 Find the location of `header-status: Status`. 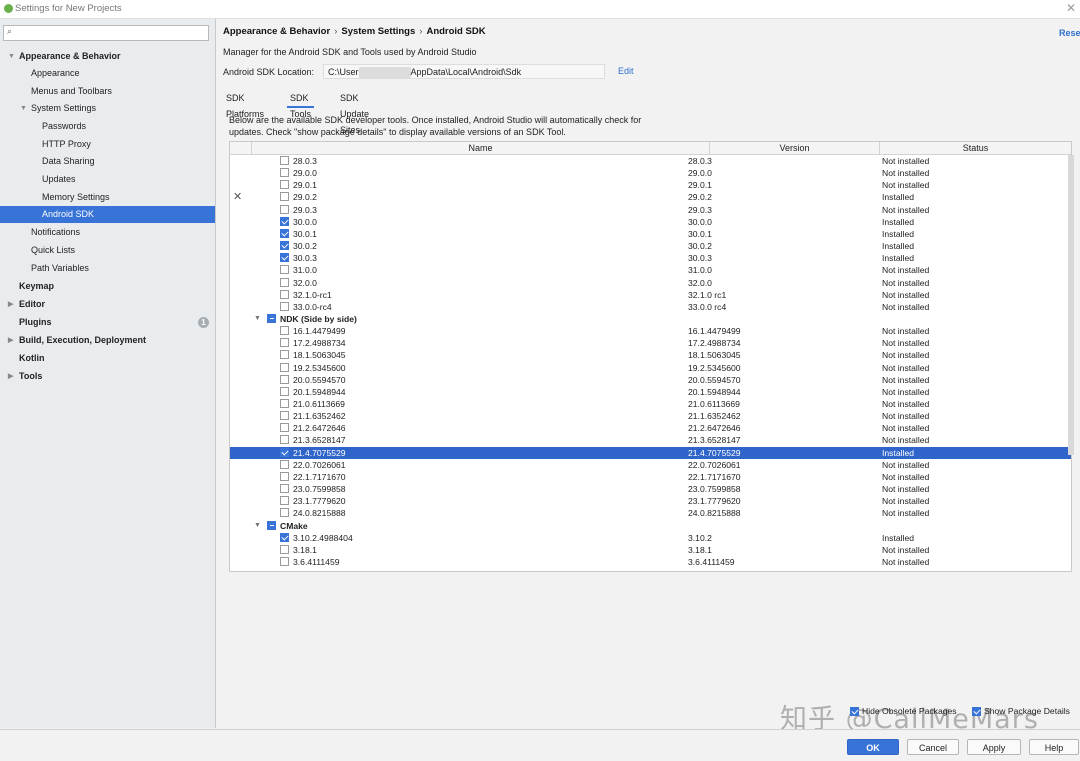

header-status: Status is located at coordinates (975, 148).